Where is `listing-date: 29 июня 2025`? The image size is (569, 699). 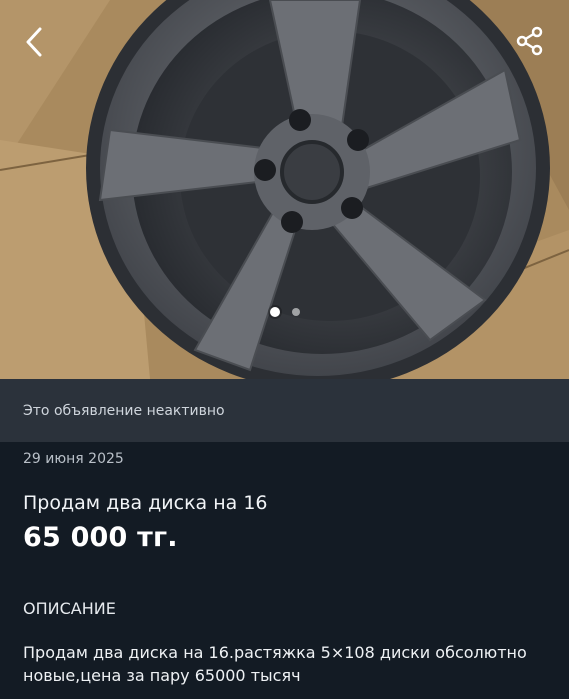 listing-date: 29 июня 2025 is located at coordinates (73, 459).